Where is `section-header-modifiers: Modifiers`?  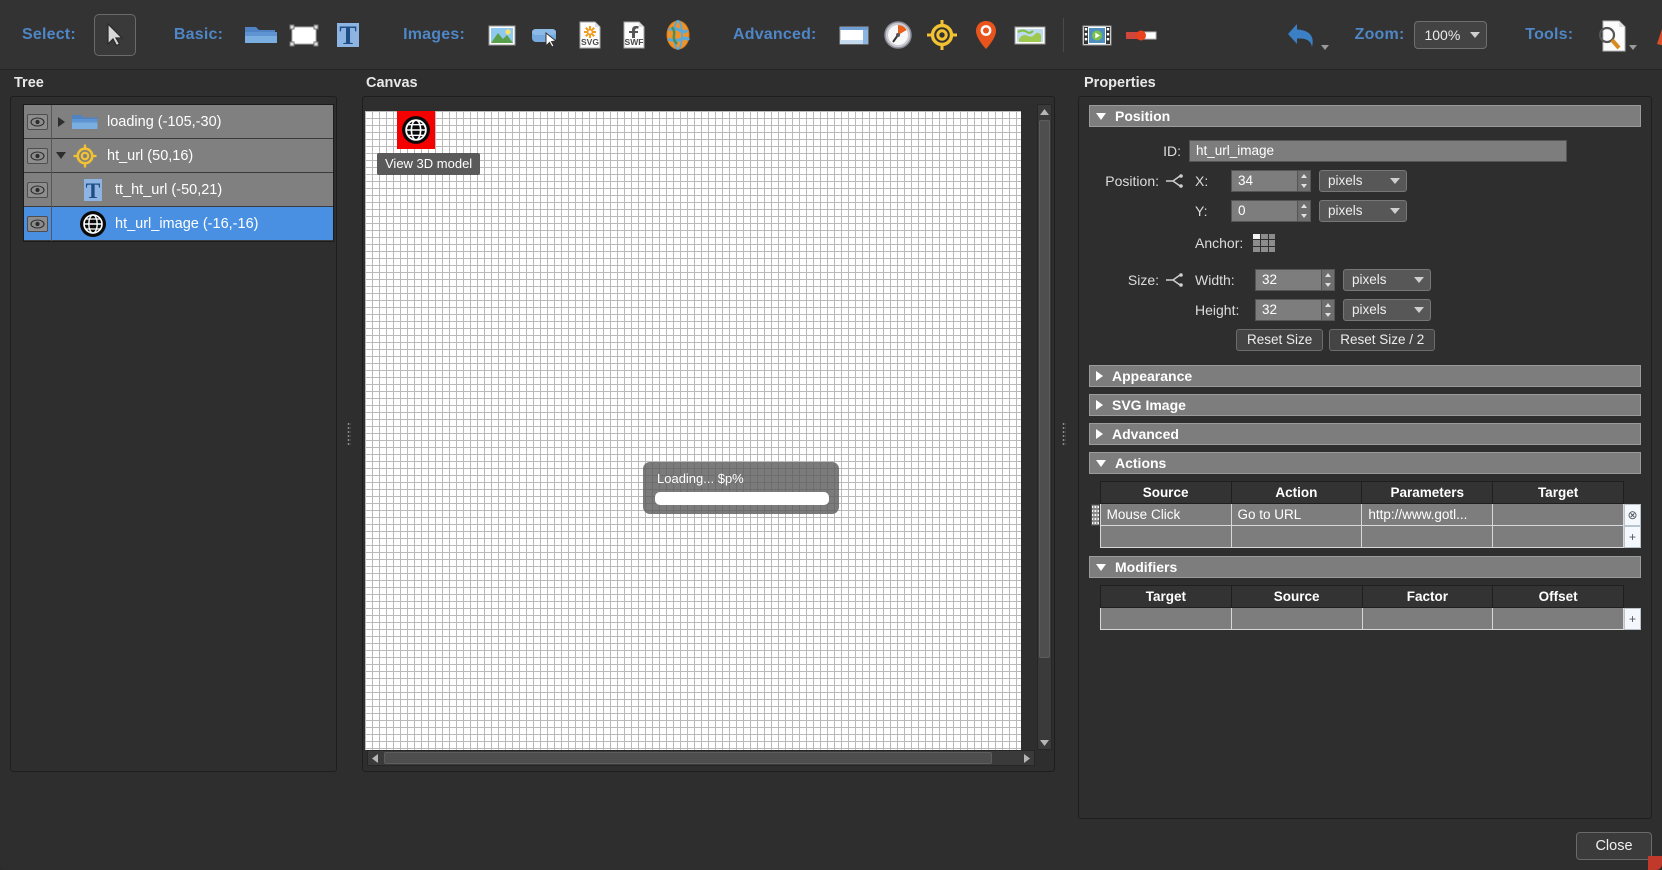
section-header-modifiers: Modifiers is located at coordinates (1365, 567).